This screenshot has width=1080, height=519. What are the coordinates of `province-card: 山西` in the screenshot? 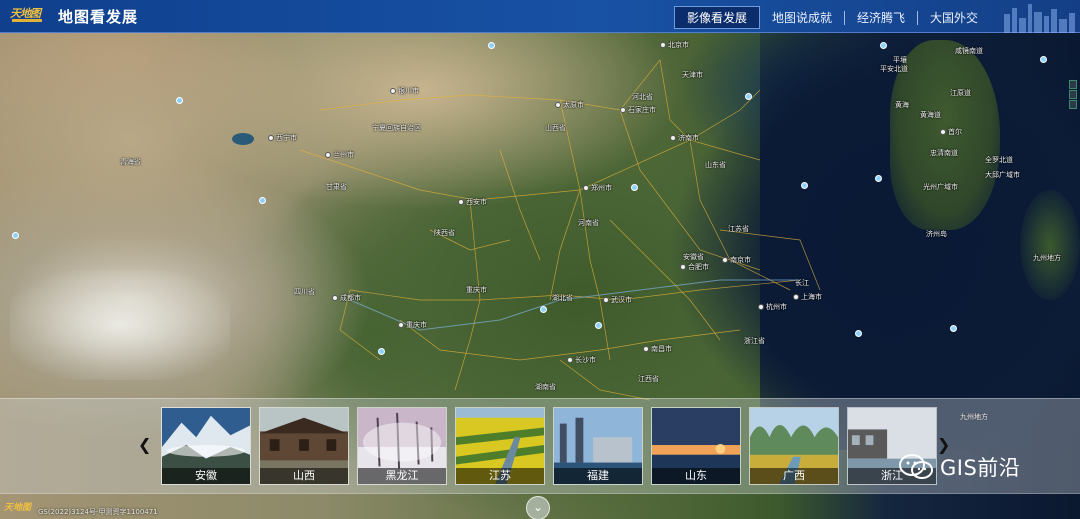 It's located at (304, 446).